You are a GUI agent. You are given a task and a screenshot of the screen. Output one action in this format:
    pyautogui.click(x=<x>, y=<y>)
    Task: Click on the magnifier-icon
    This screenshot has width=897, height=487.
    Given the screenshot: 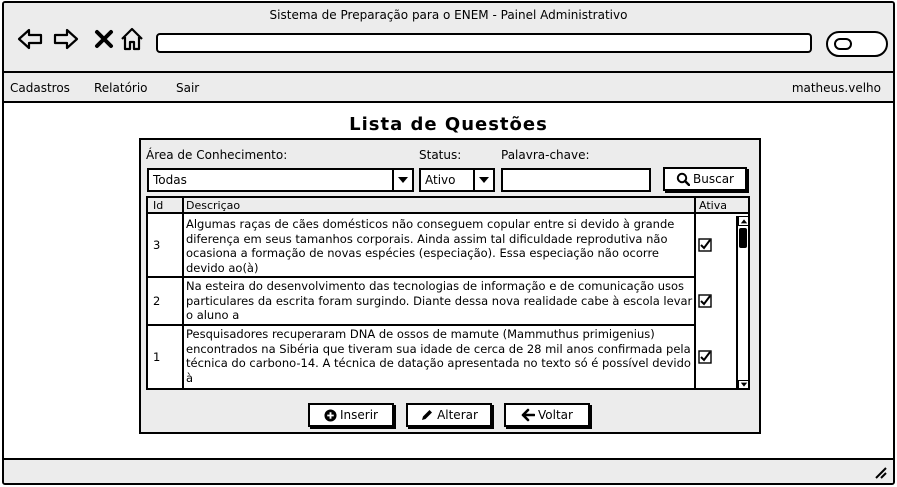 What is the action you would take?
    pyautogui.click(x=683, y=179)
    